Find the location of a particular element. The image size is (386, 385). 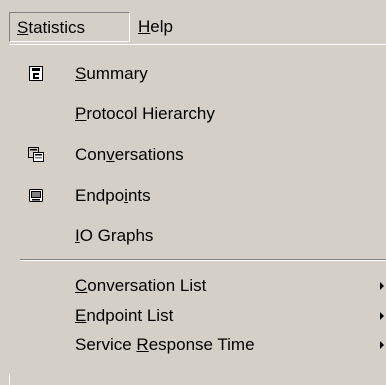

conversations-icon is located at coordinates (36, 154).